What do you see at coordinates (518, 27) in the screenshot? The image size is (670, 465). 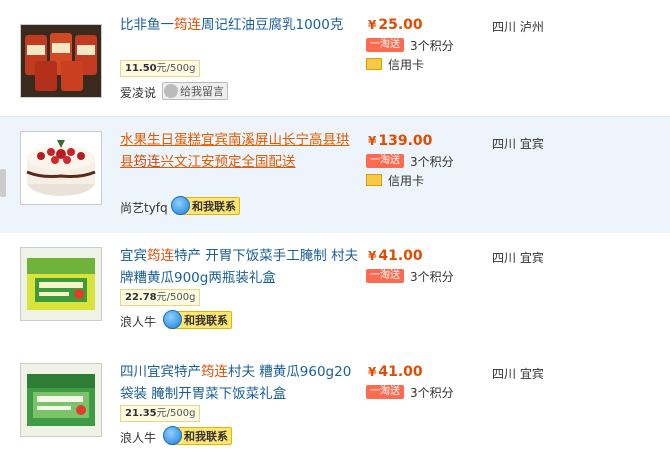 I see `location: 四川 泸州` at bounding box center [518, 27].